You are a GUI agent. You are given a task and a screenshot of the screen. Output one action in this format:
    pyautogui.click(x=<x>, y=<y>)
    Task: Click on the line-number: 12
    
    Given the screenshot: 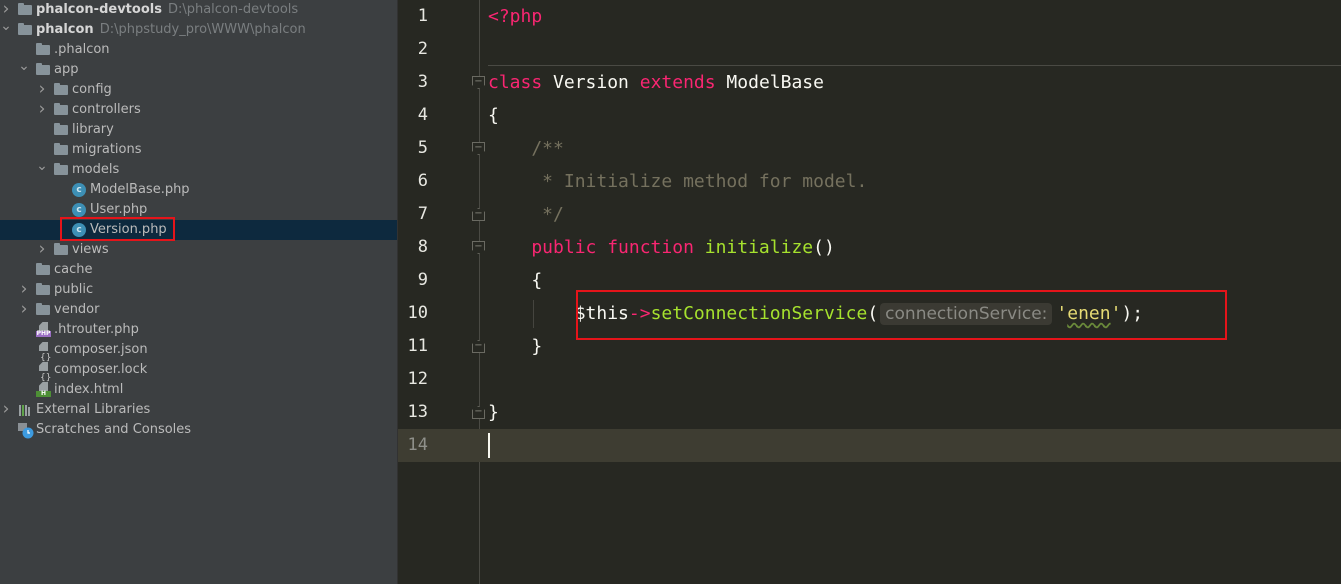 What is the action you would take?
    pyautogui.click(x=417, y=379)
    